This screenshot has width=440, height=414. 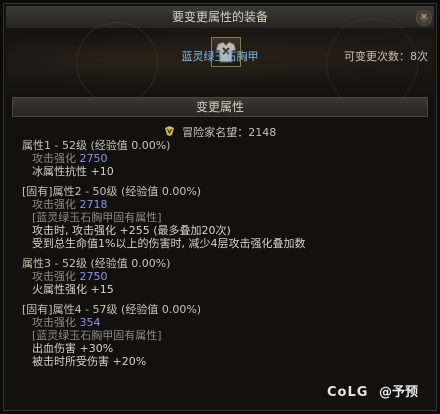 I want to click on attack-boost-line: 攻击强化 354, so click(x=222, y=322).